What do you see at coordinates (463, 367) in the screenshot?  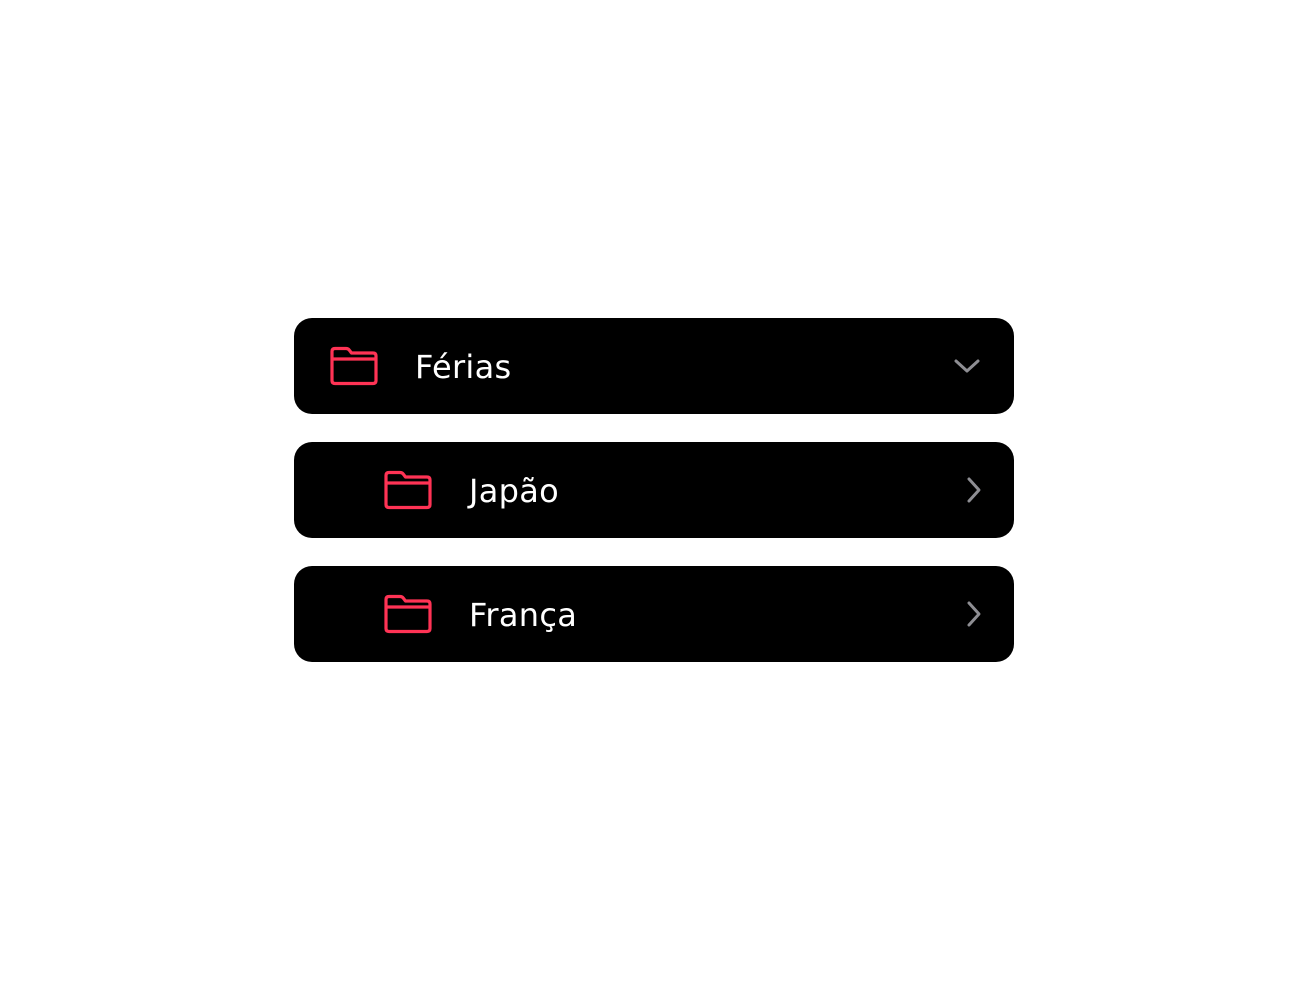 I see `folder-label: Férias` at bounding box center [463, 367].